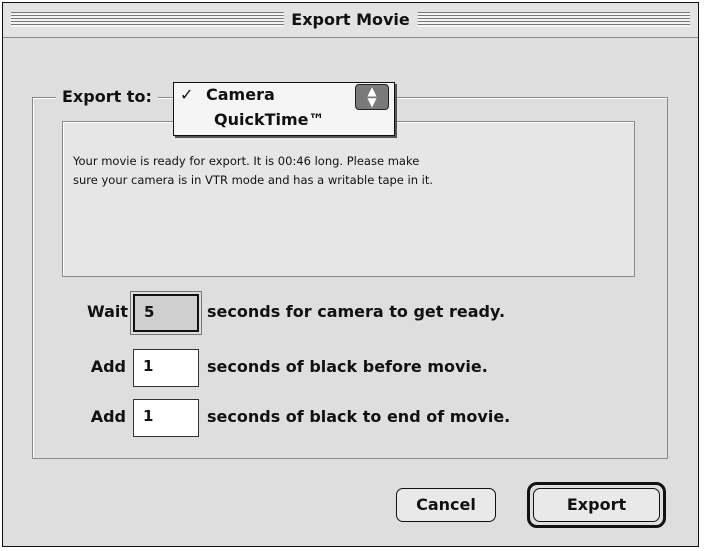  I want to click on black-before-seconds-field: 1, so click(166, 368).